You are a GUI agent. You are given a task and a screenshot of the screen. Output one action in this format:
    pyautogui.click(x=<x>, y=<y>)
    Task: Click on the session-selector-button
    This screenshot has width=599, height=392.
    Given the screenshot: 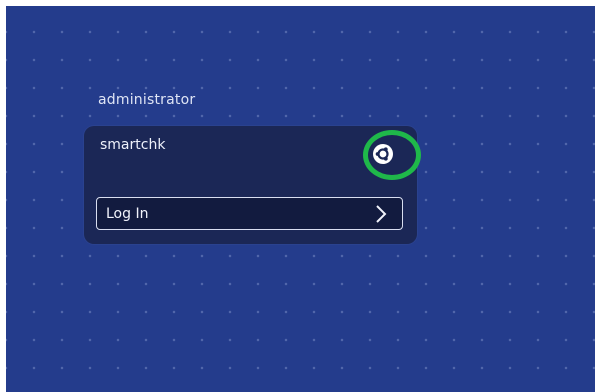 What is the action you would take?
    pyautogui.click(x=383, y=154)
    